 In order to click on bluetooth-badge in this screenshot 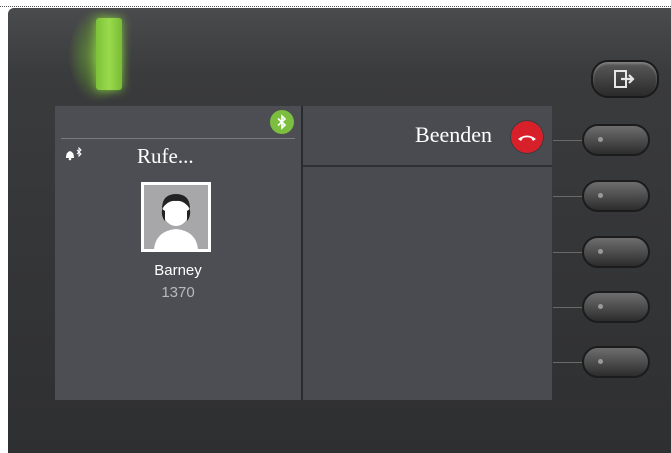, I will do `click(282, 122)`.